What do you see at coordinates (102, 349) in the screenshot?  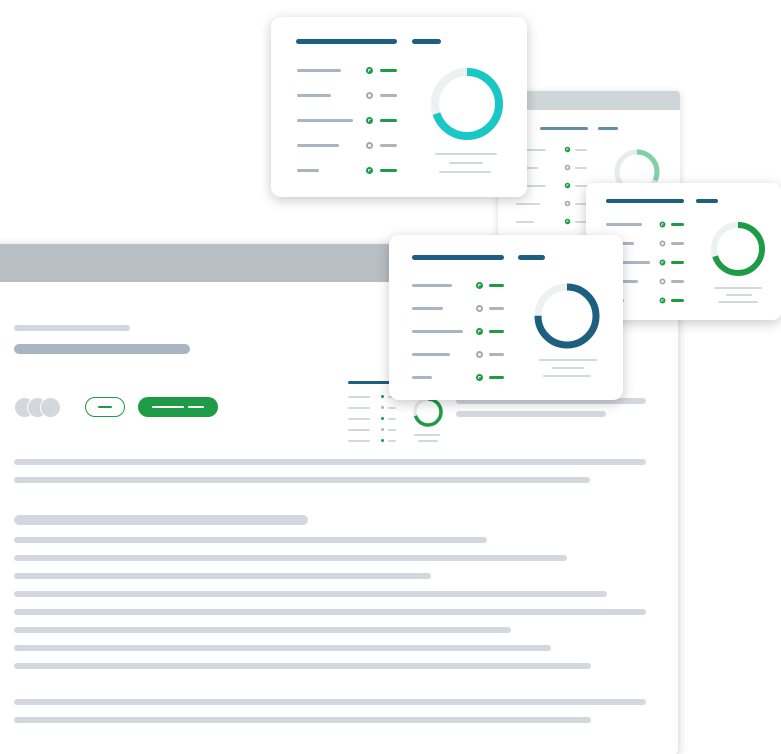 I see `document-title-placeholder` at bounding box center [102, 349].